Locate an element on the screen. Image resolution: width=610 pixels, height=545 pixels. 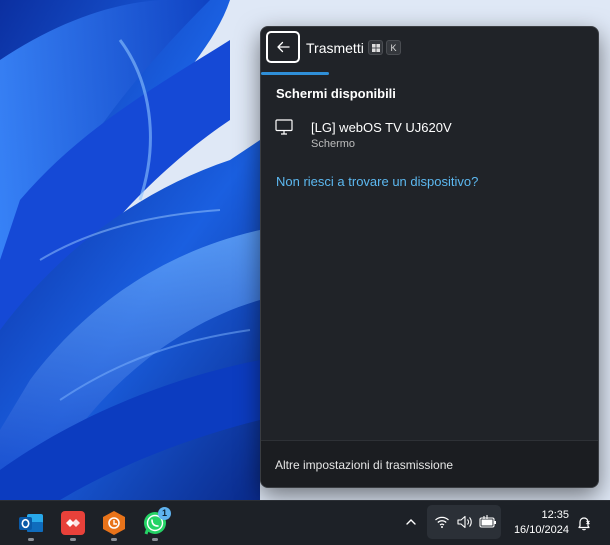
clock-time: 12:35 is located at coordinates (555, 515).